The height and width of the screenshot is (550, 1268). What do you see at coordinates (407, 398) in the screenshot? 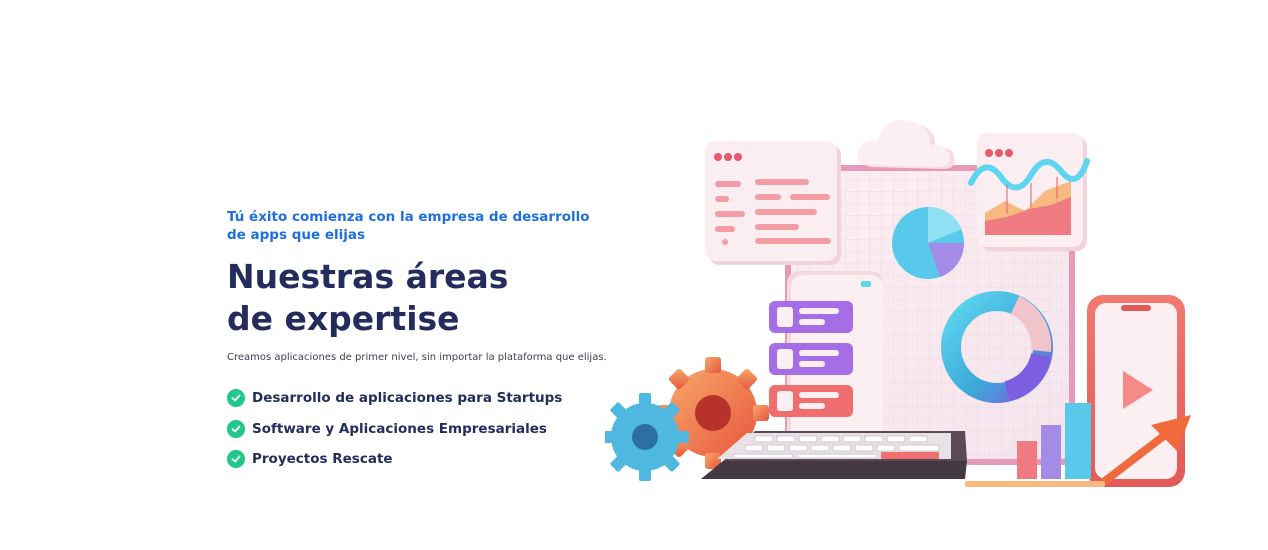
I see `feature-label: Desarrollo de aplicaciones para Startups` at bounding box center [407, 398].